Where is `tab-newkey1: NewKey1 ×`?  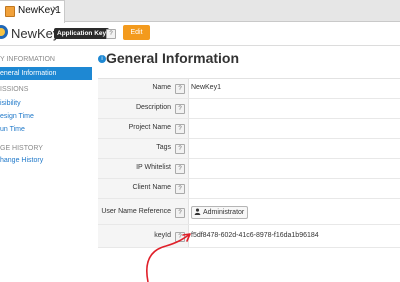
tab-newkey1: NewKey1 × is located at coordinates (32, 11).